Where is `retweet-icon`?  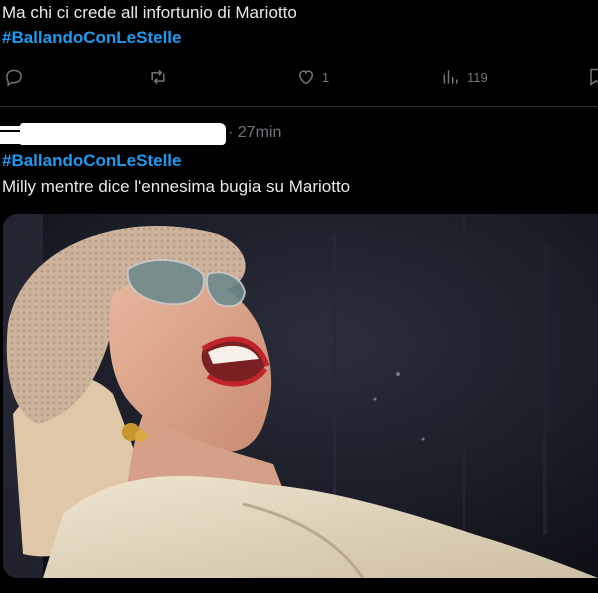 retweet-icon is located at coordinates (158, 77).